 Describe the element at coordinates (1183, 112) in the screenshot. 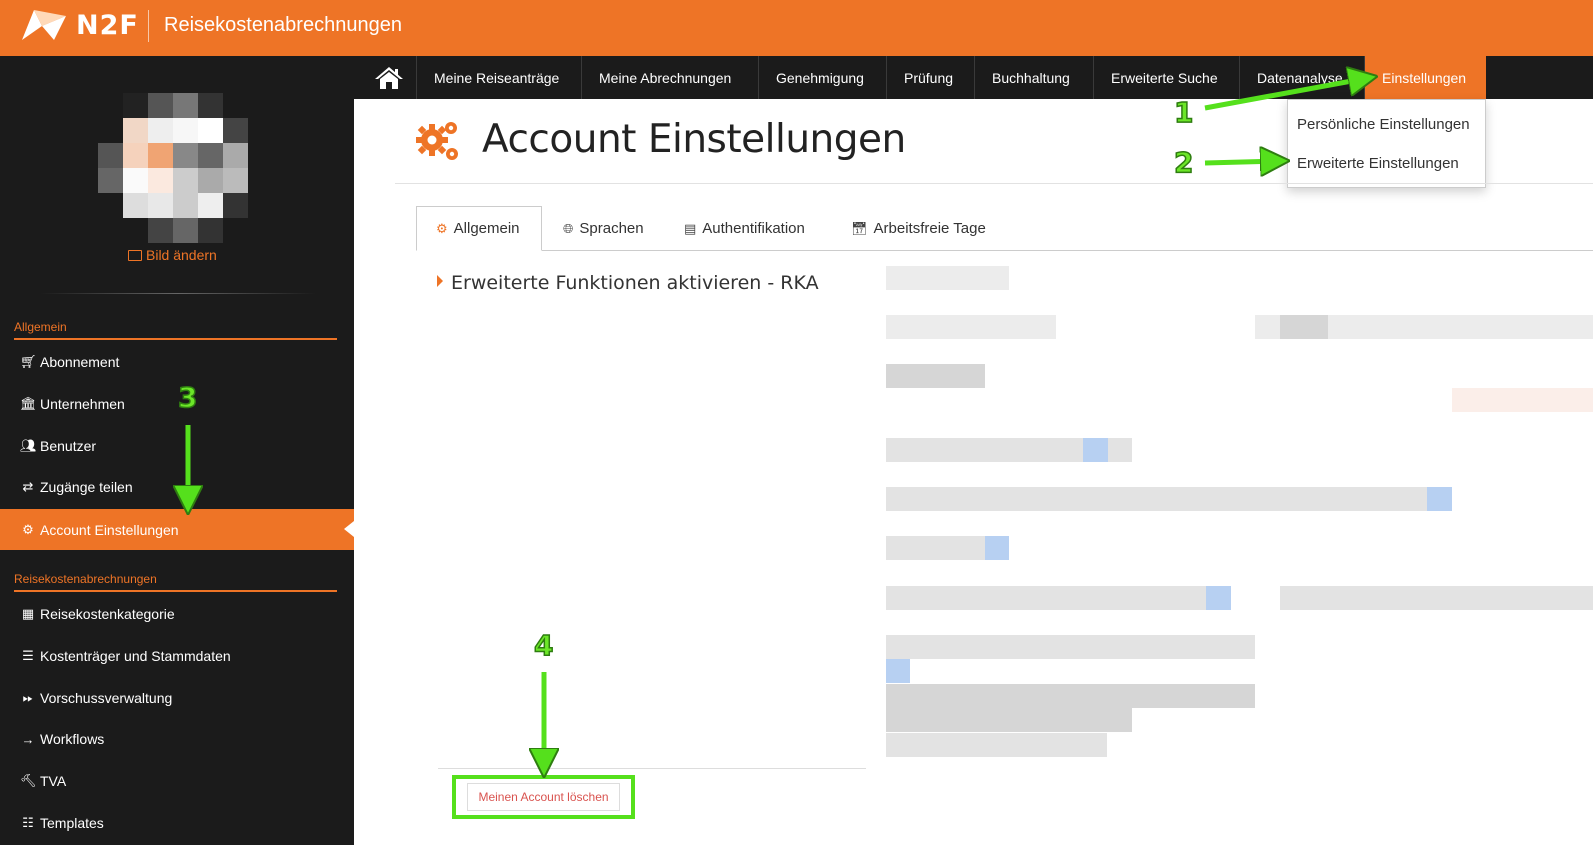

I see `annotation-1: 1` at that location.